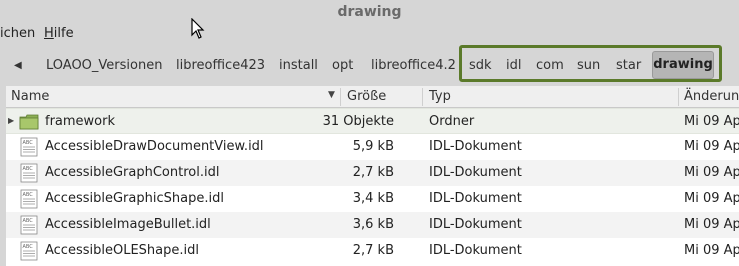  Describe the element at coordinates (18, 66) in the screenshot. I see `back-arrow-icon: ◀` at that location.